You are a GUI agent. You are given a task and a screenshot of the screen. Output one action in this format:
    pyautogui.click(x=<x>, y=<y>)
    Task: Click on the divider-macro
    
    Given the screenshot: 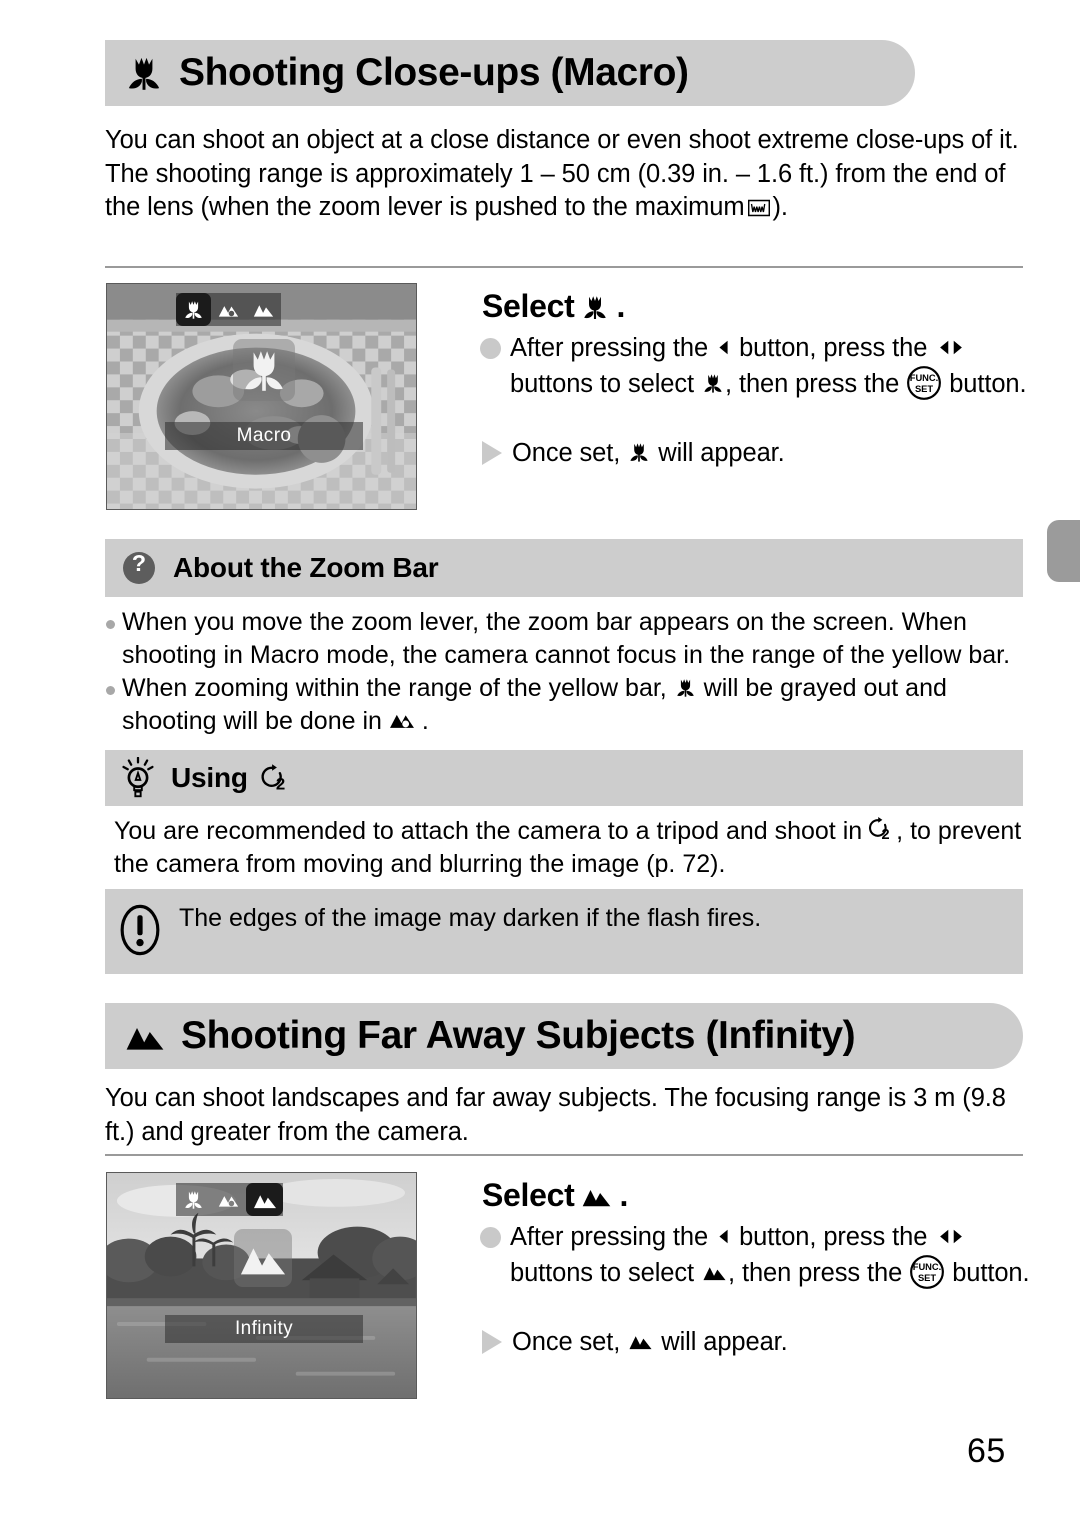 What is the action you would take?
    pyautogui.click(x=564, y=267)
    